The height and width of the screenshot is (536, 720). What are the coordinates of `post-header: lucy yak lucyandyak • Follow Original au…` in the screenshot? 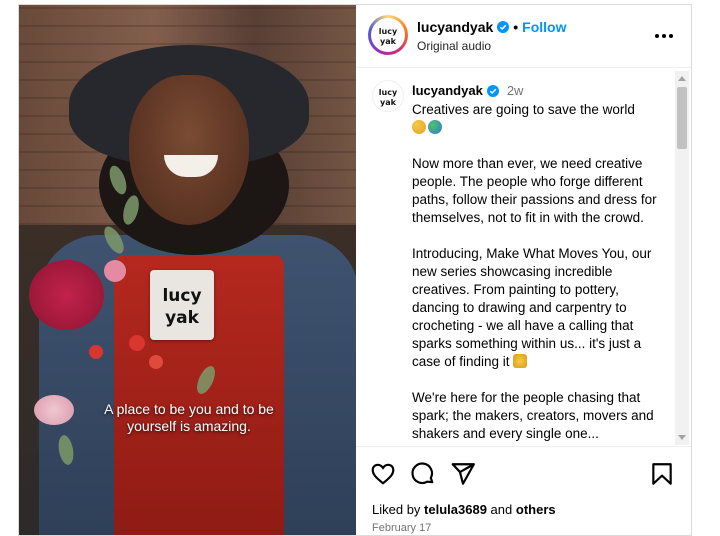 It's located at (523, 36).